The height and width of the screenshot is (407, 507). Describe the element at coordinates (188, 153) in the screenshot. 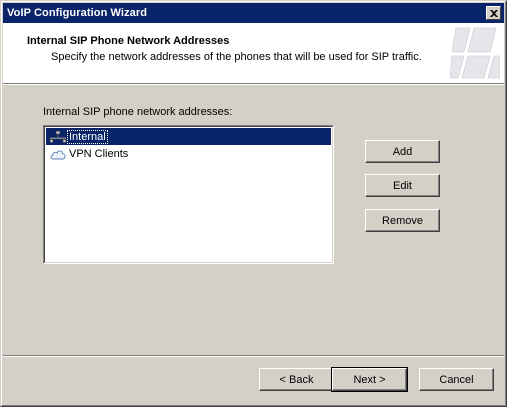

I see `list-item-vpn-clients: VPN Clients` at that location.